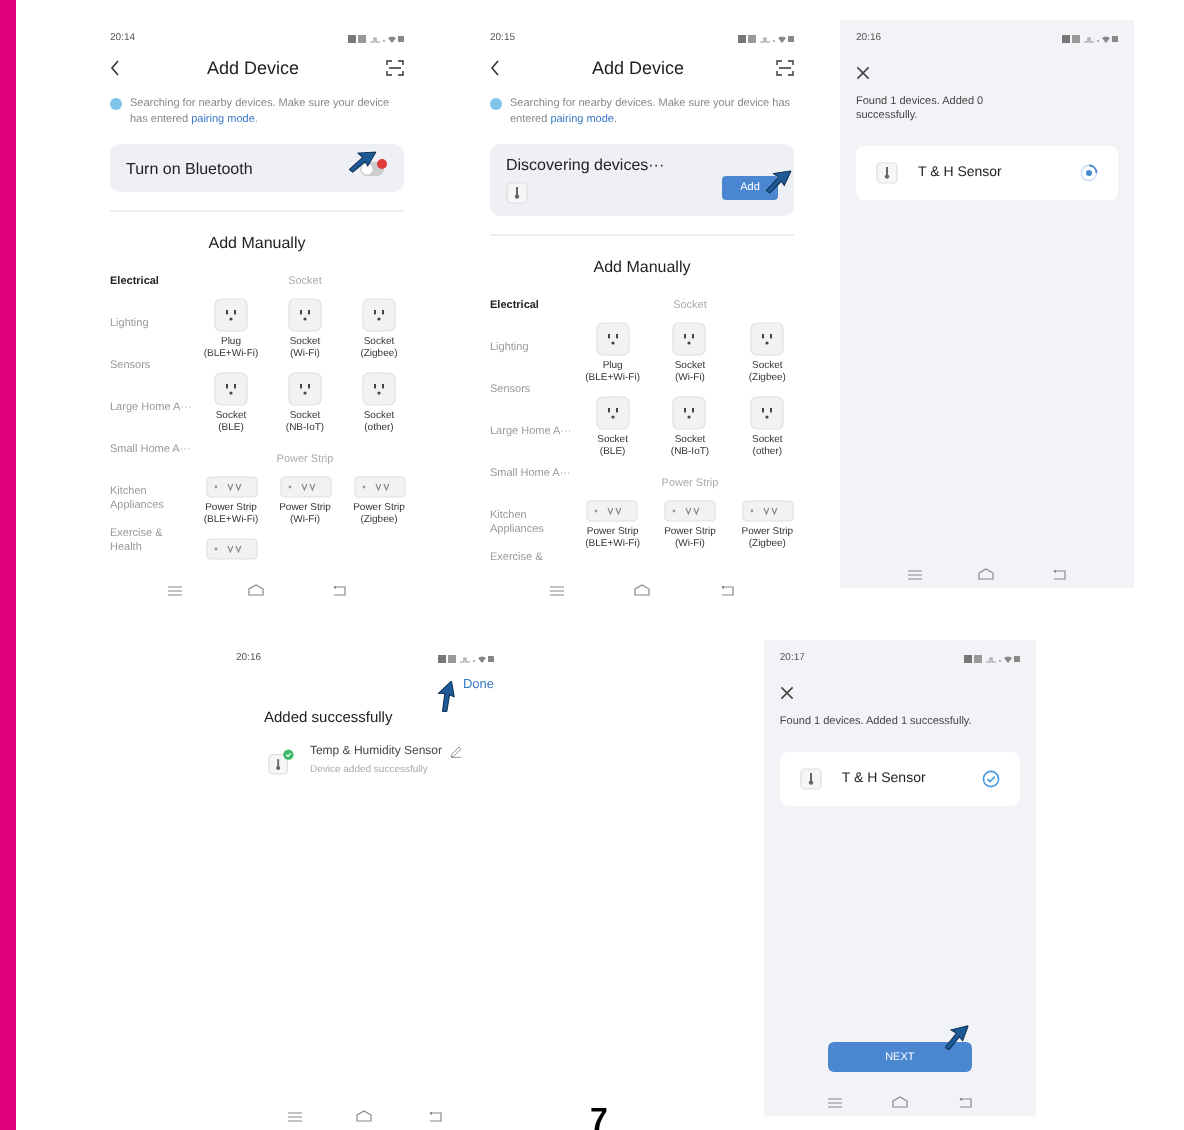 The height and width of the screenshot is (1130, 1184). Describe the element at coordinates (456, 752) in the screenshot. I see `edit-icon` at that location.